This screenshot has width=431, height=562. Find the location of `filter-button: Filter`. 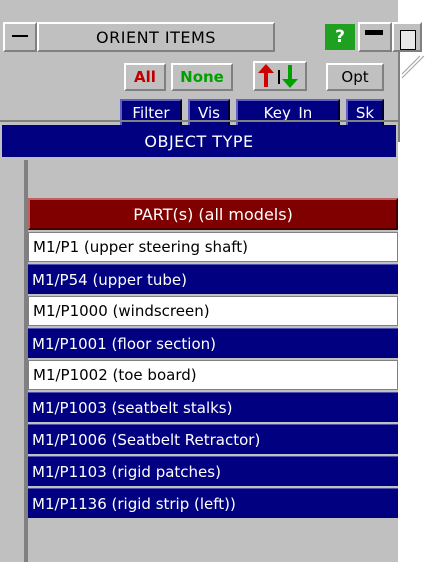

filter-button: Filter is located at coordinates (151, 113).